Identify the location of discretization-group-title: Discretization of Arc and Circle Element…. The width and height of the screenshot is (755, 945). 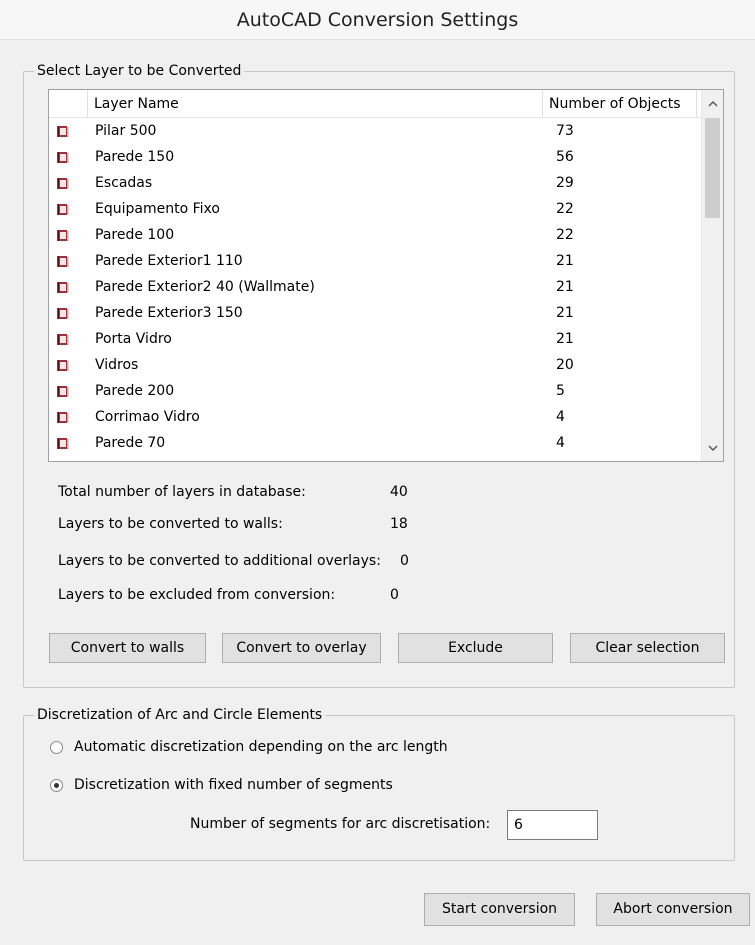
(180, 715).